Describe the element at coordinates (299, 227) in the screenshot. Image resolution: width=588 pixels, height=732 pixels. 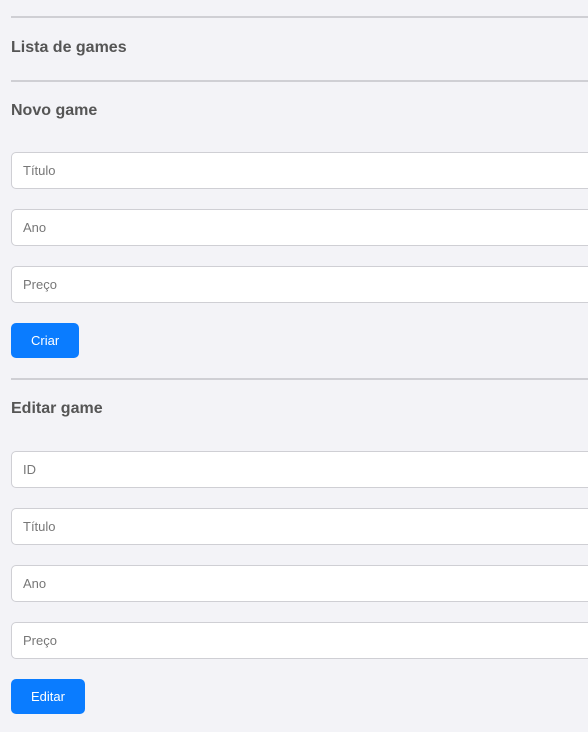
I see `create-ano-input` at that location.